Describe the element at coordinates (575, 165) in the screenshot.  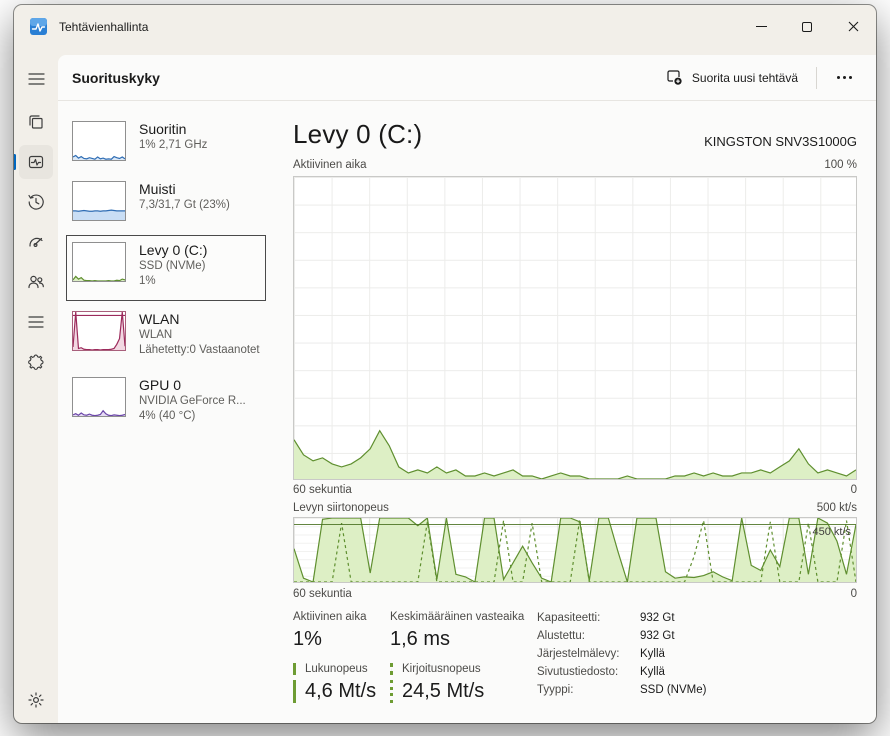
I see `active-time-axis-top: Aktiivinen aika 100 %` at that location.